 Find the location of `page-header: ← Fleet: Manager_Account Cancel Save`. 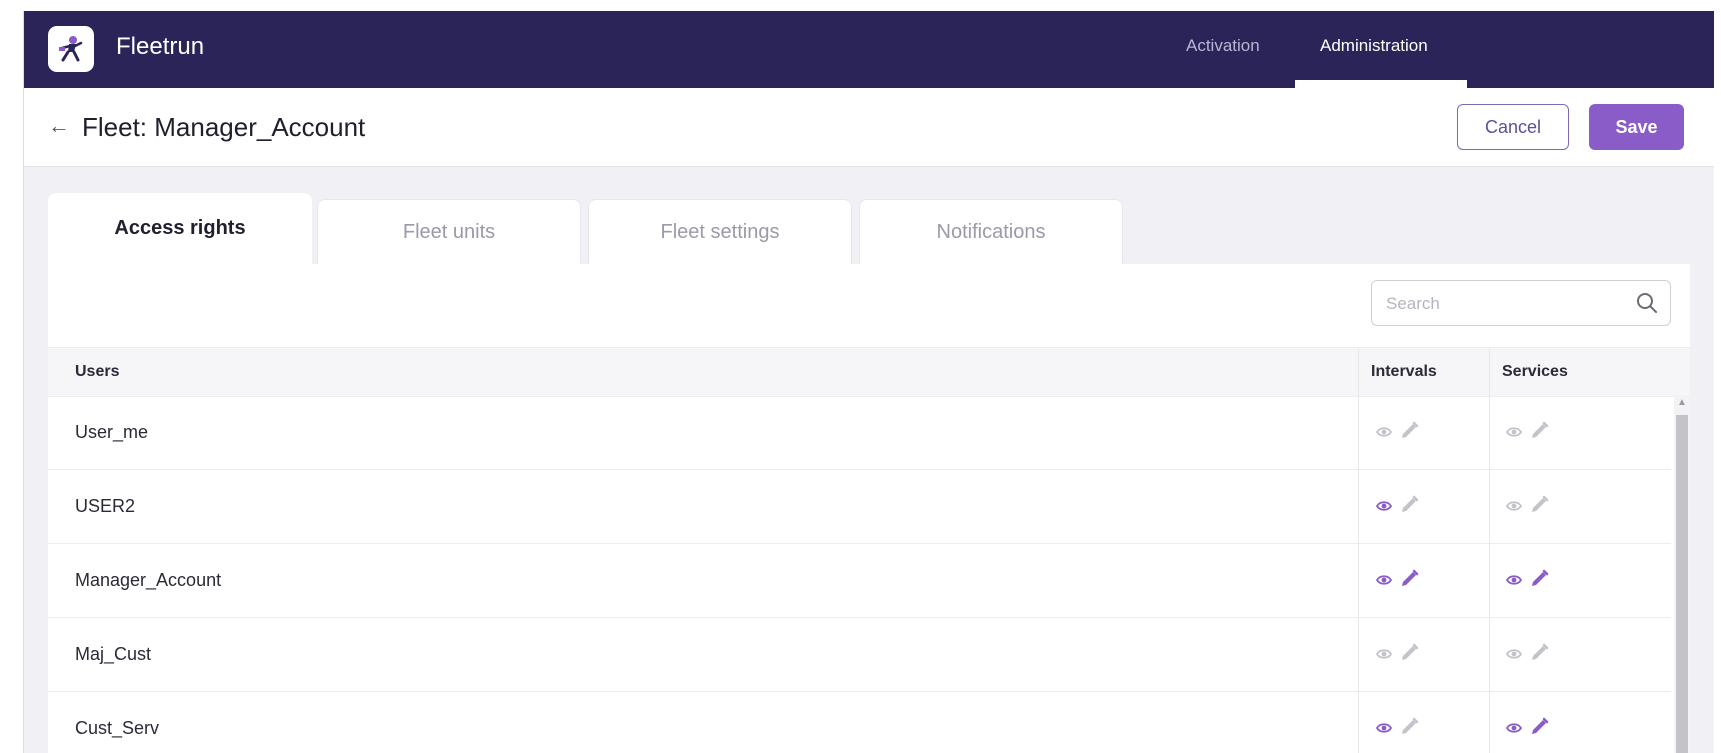

page-header: ← Fleet: Manager_Account Cancel Save is located at coordinates (869, 127).